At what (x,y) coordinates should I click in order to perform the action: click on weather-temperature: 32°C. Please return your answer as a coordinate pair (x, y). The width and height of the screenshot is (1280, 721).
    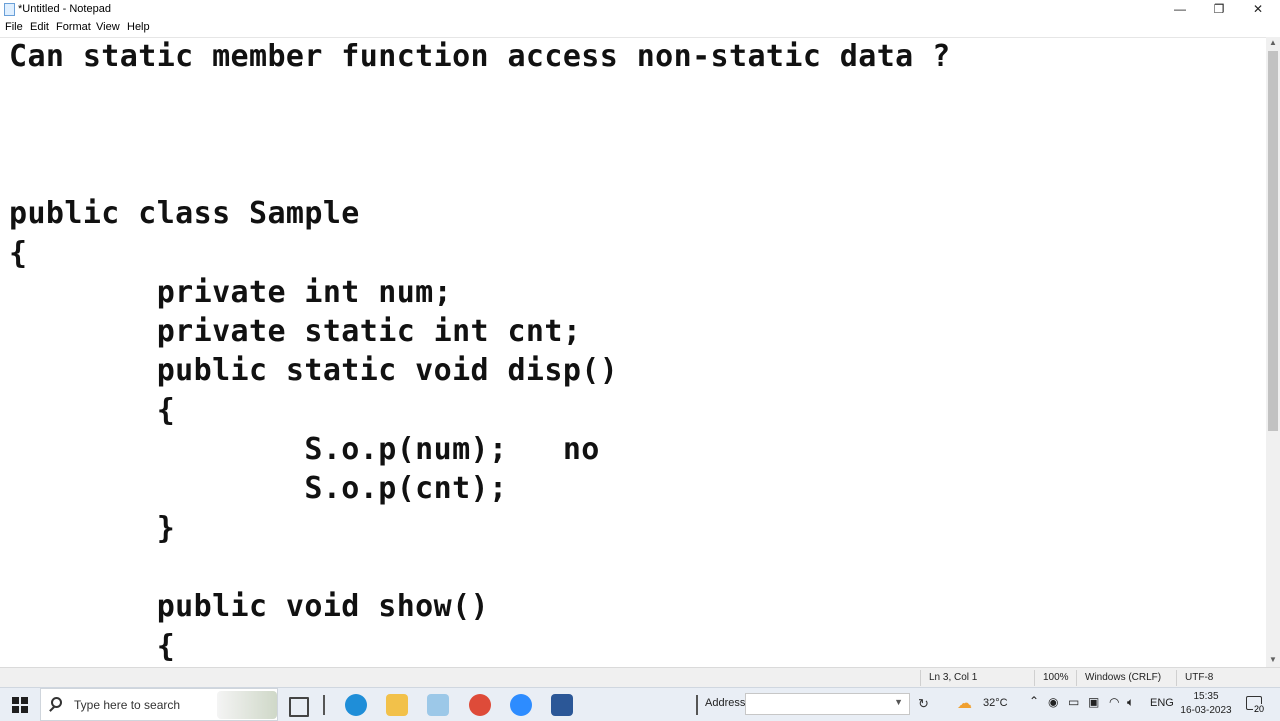
    Looking at the image, I should click on (995, 703).